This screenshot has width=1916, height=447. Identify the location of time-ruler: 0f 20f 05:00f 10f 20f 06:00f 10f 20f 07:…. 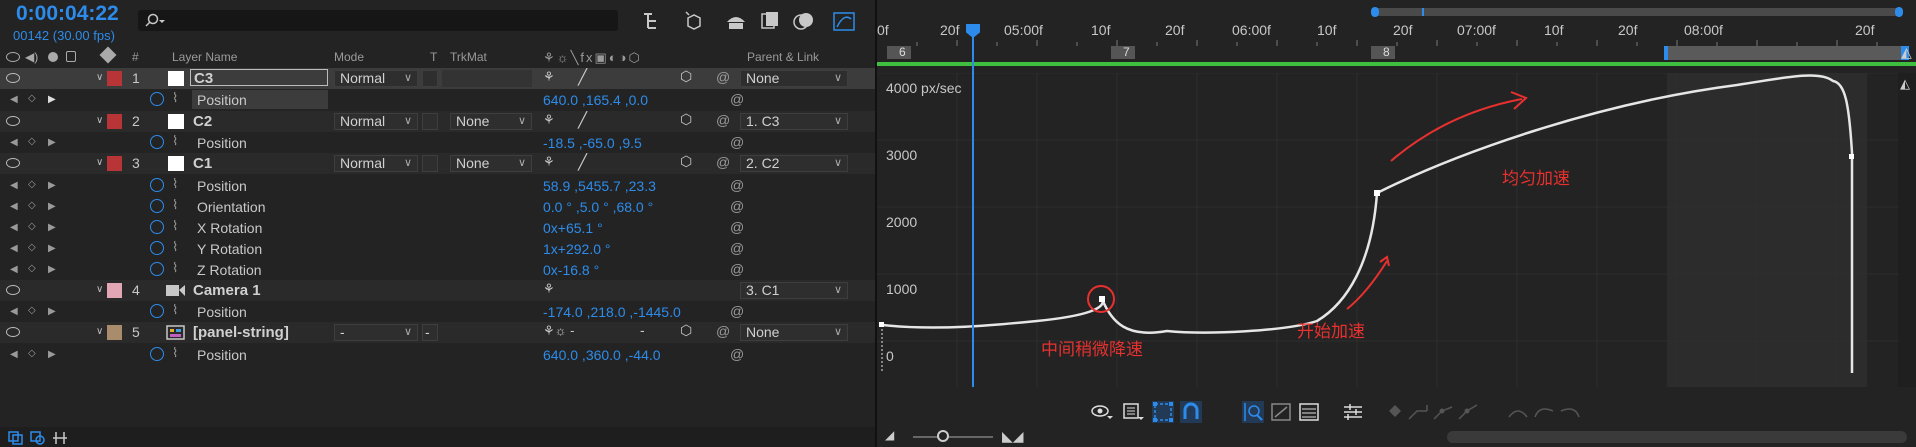
(1396, 31).